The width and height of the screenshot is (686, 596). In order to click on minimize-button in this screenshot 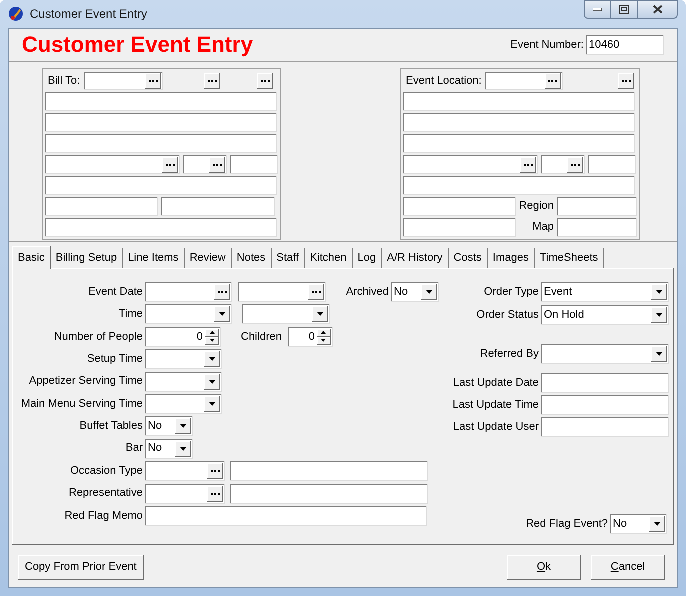, I will do `click(597, 9)`.